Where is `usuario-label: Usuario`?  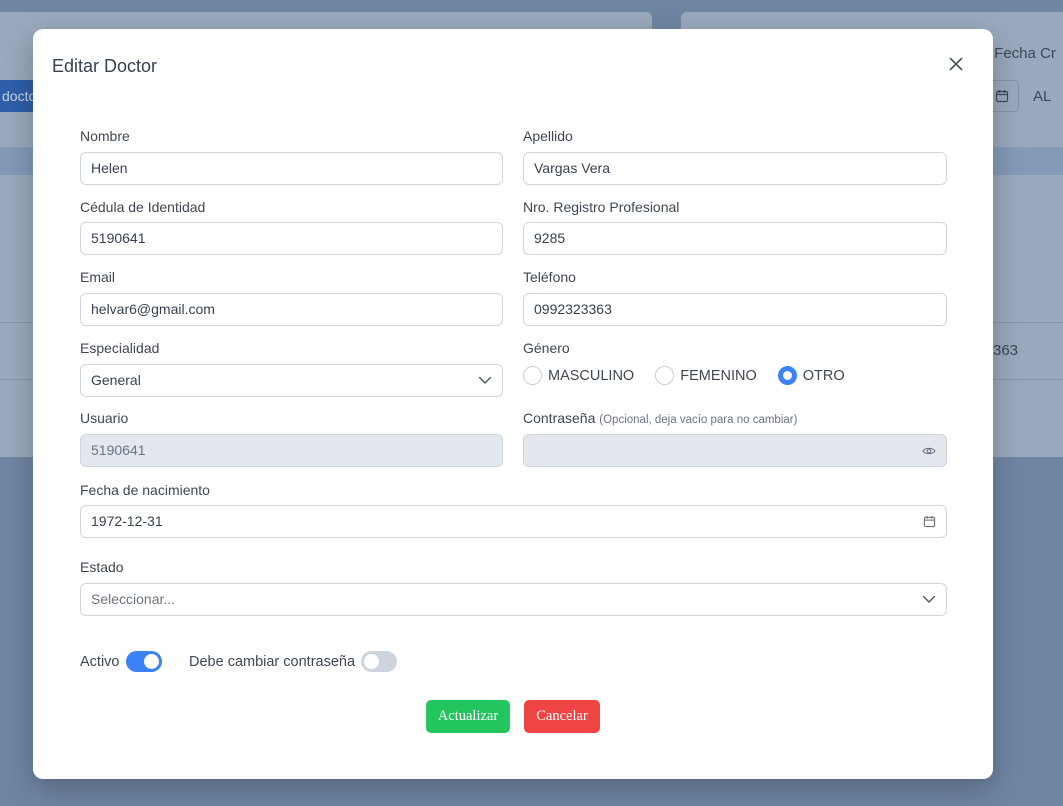 usuario-label: Usuario is located at coordinates (104, 418).